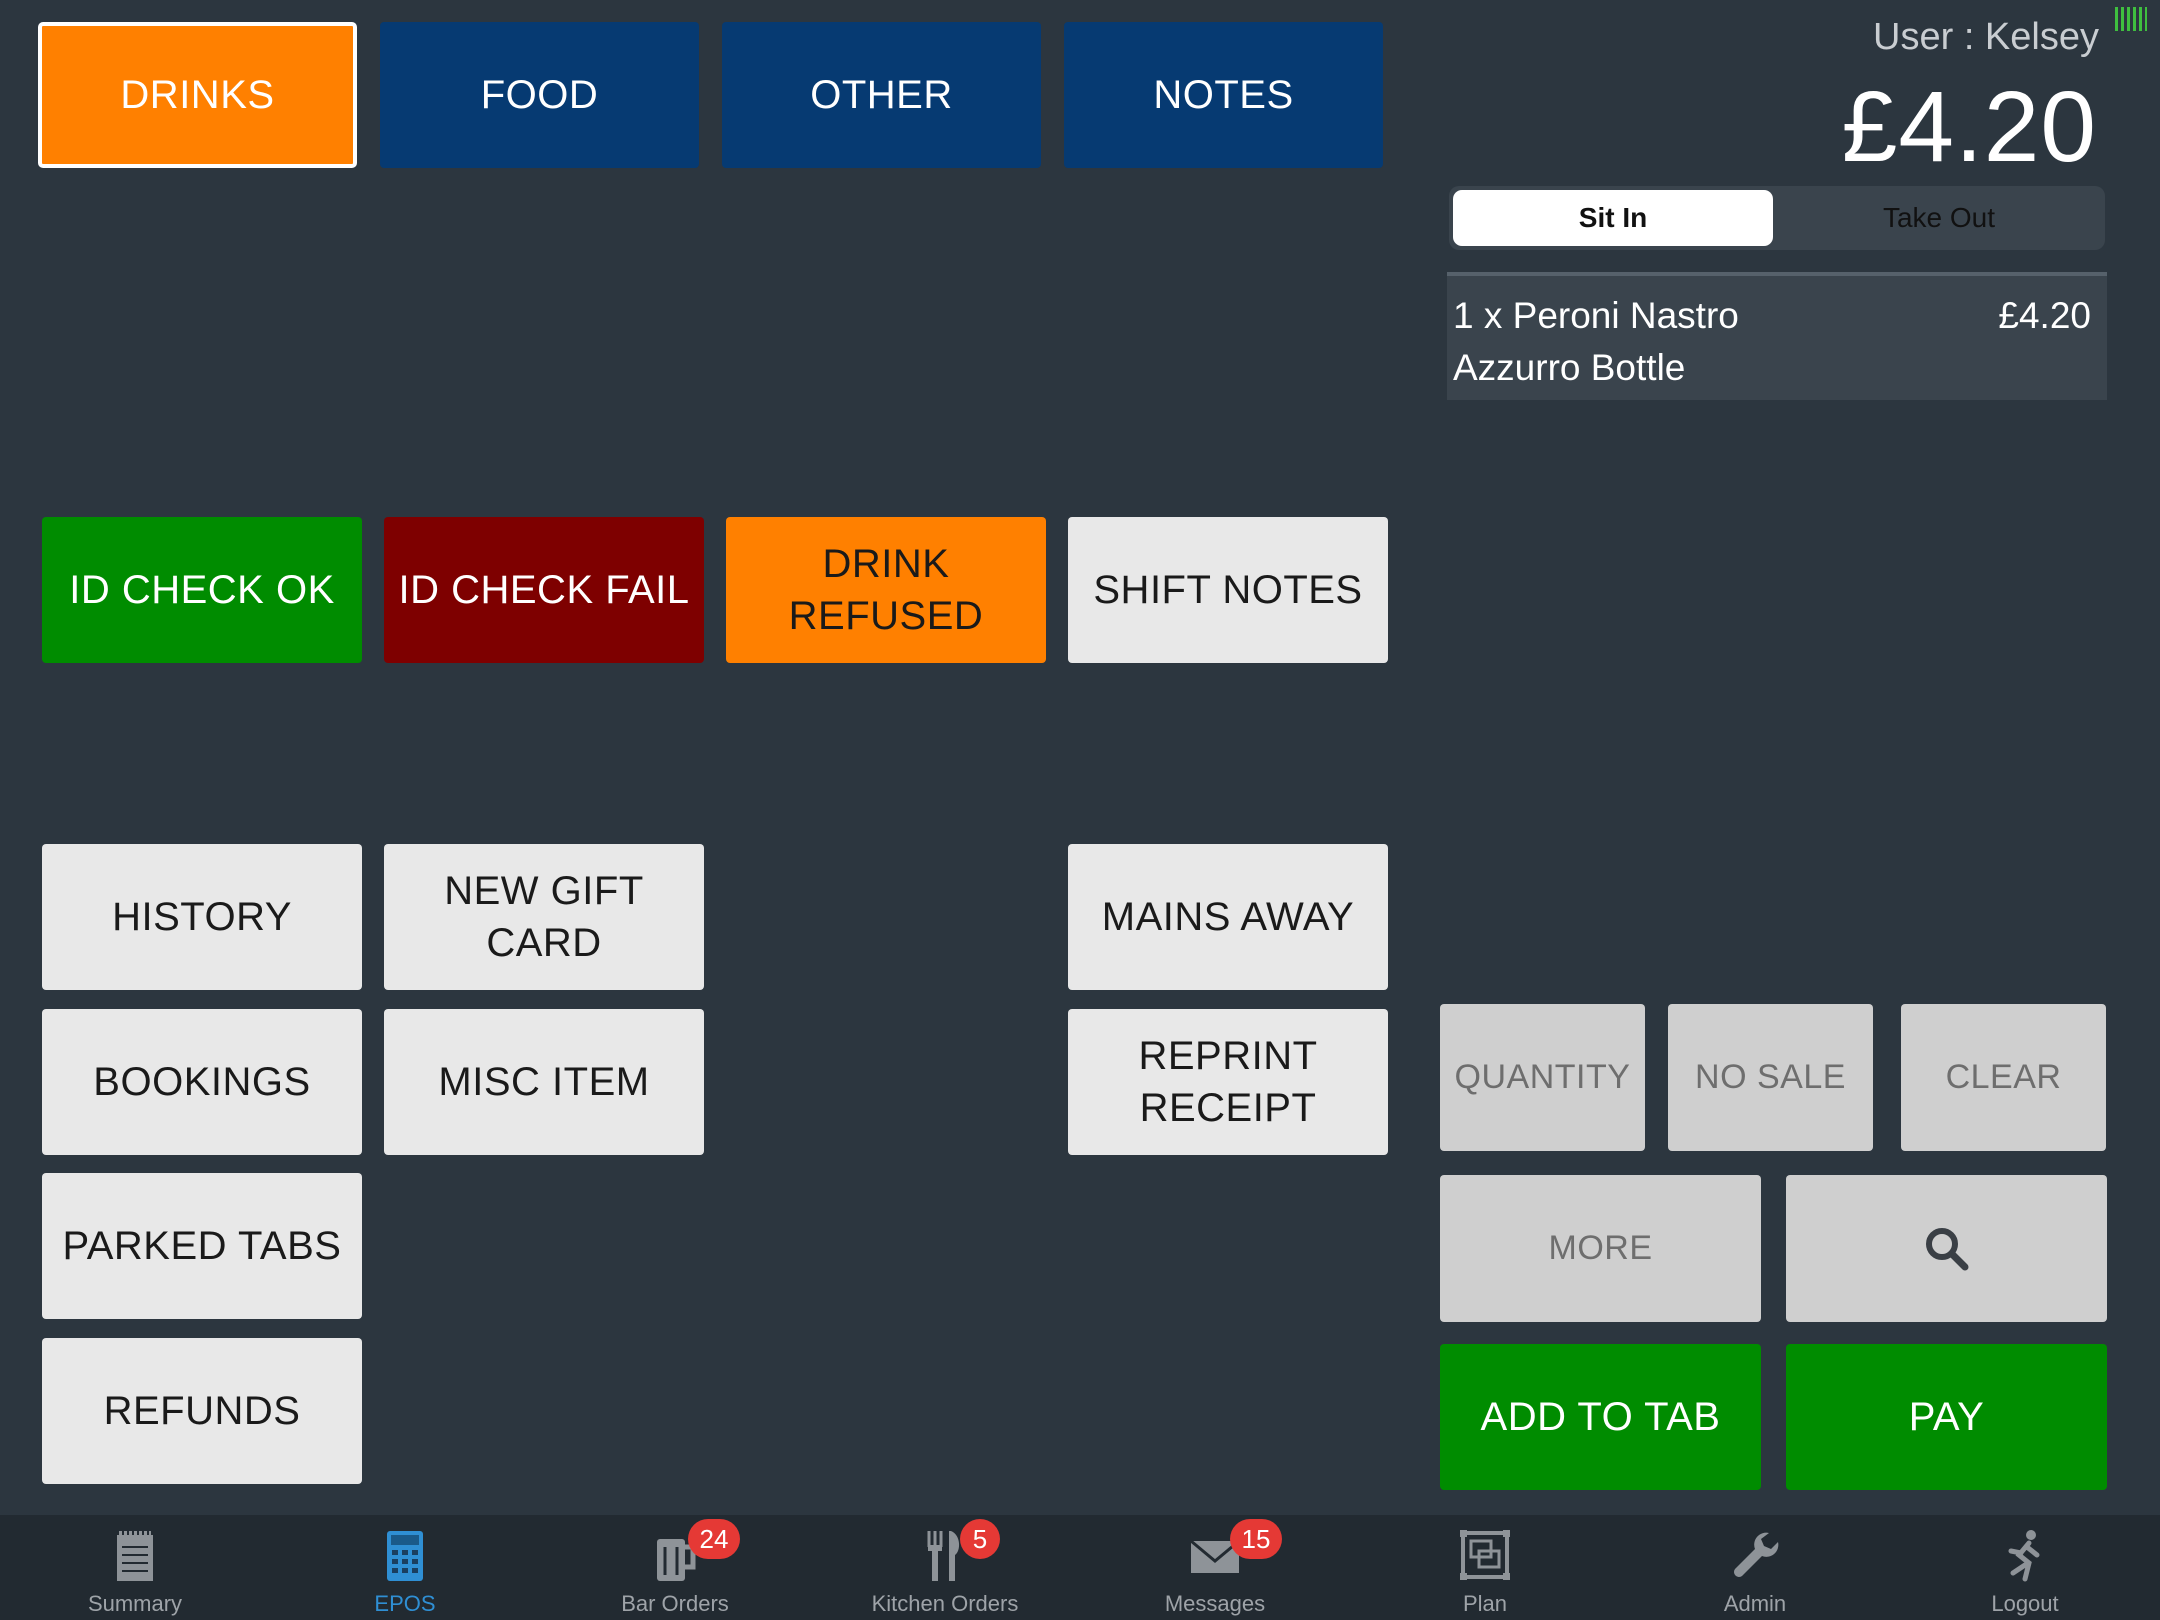 This screenshot has height=1620, width=2160. Describe the element at coordinates (1228, 1056) in the screenshot. I see `reprint-receipt-label-line1: REPRINT` at that location.